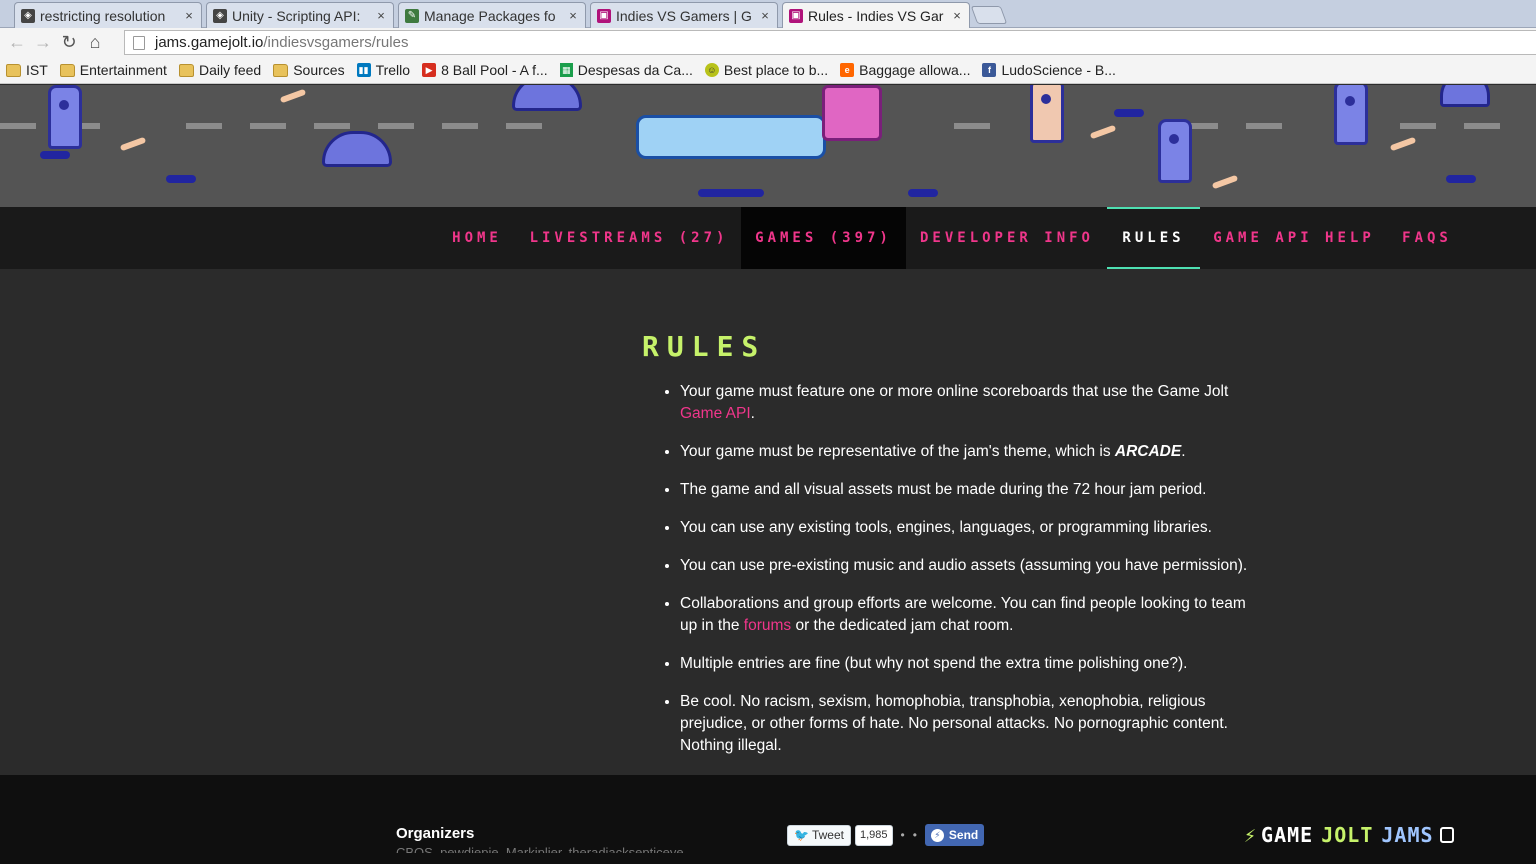  Describe the element at coordinates (1446, 835) in the screenshot. I see `jam-jar-icon` at that location.